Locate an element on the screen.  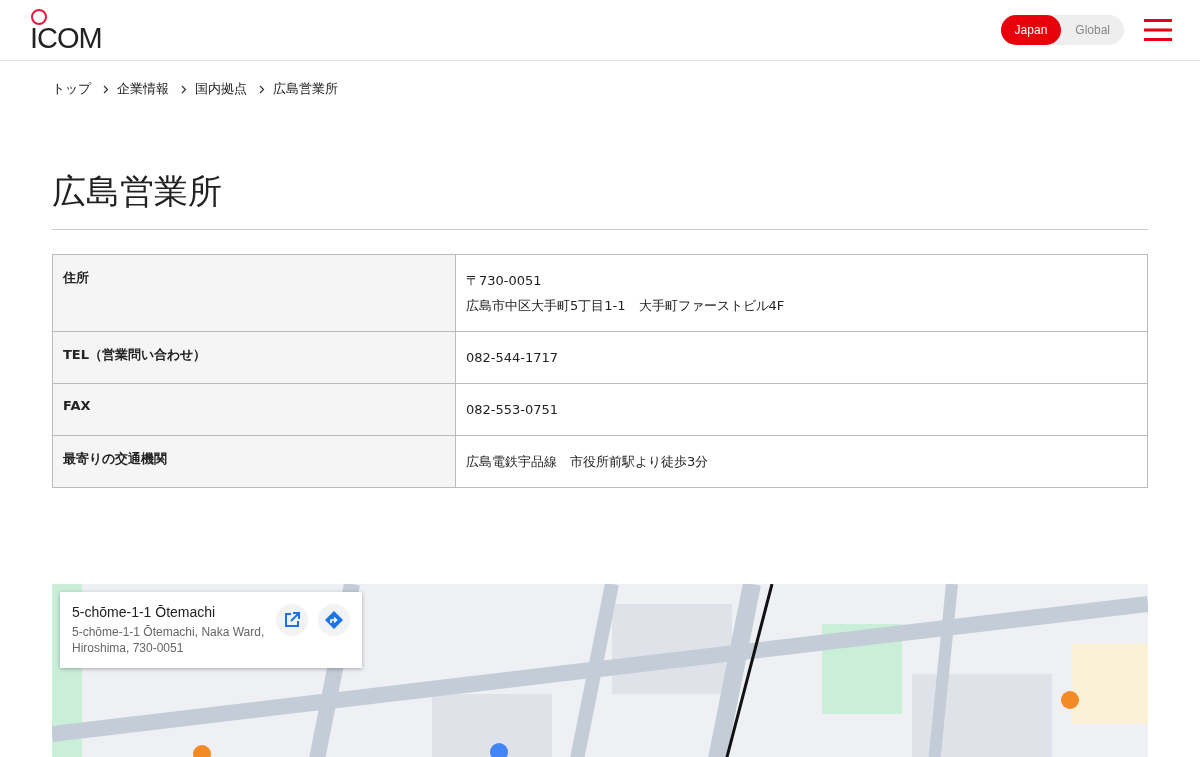
row-value: 〒730-0051 広島市中区大手町5丁目1-1 大手町ファーストビル4F is located at coordinates (801, 293).